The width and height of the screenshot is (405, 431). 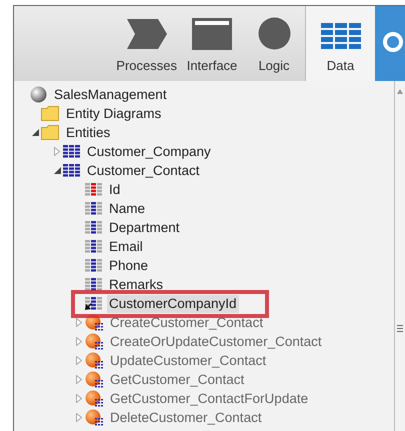 I want to click on scroll-up-icon, so click(x=400, y=91).